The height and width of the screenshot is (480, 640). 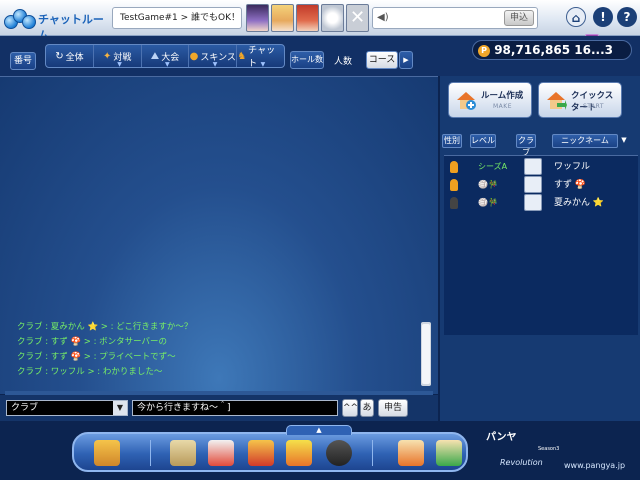 What do you see at coordinates (122, 57) in the screenshot?
I see `tab-label: 対戦` at bounding box center [122, 57].